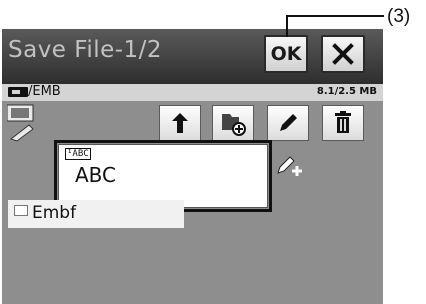 Image resolution: width=426 pixels, height=304 pixels. I want to click on input-mode-tag: ¹ABC, so click(78, 154).